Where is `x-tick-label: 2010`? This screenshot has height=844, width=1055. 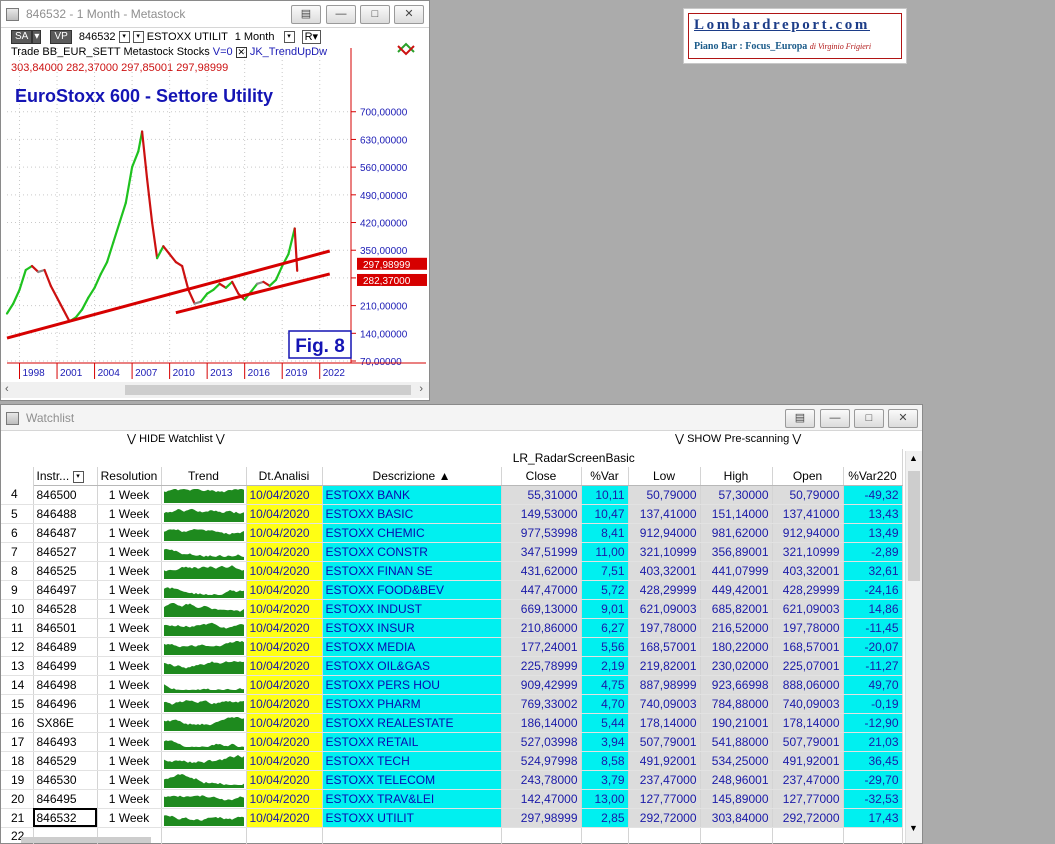 x-tick-label: 2010 is located at coordinates (184, 373).